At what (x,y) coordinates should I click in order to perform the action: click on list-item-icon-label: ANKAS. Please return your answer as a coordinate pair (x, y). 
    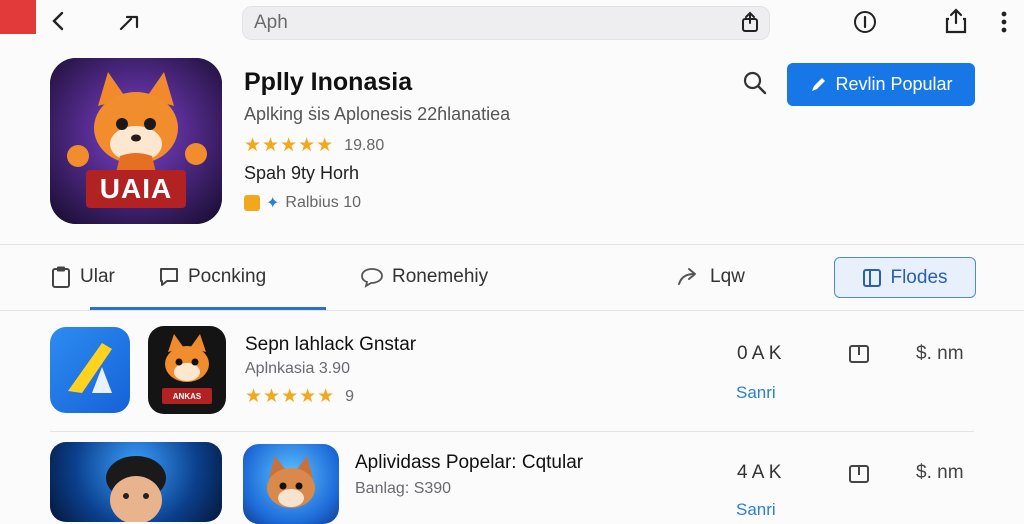
    Looking at the image, I should click on (187, 396).